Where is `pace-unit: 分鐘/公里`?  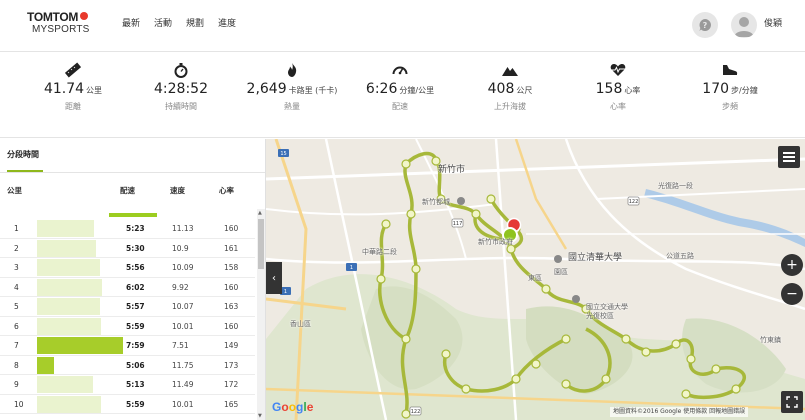 pace-unit: 分鐘/公里 is located at coordinates (417, 90).